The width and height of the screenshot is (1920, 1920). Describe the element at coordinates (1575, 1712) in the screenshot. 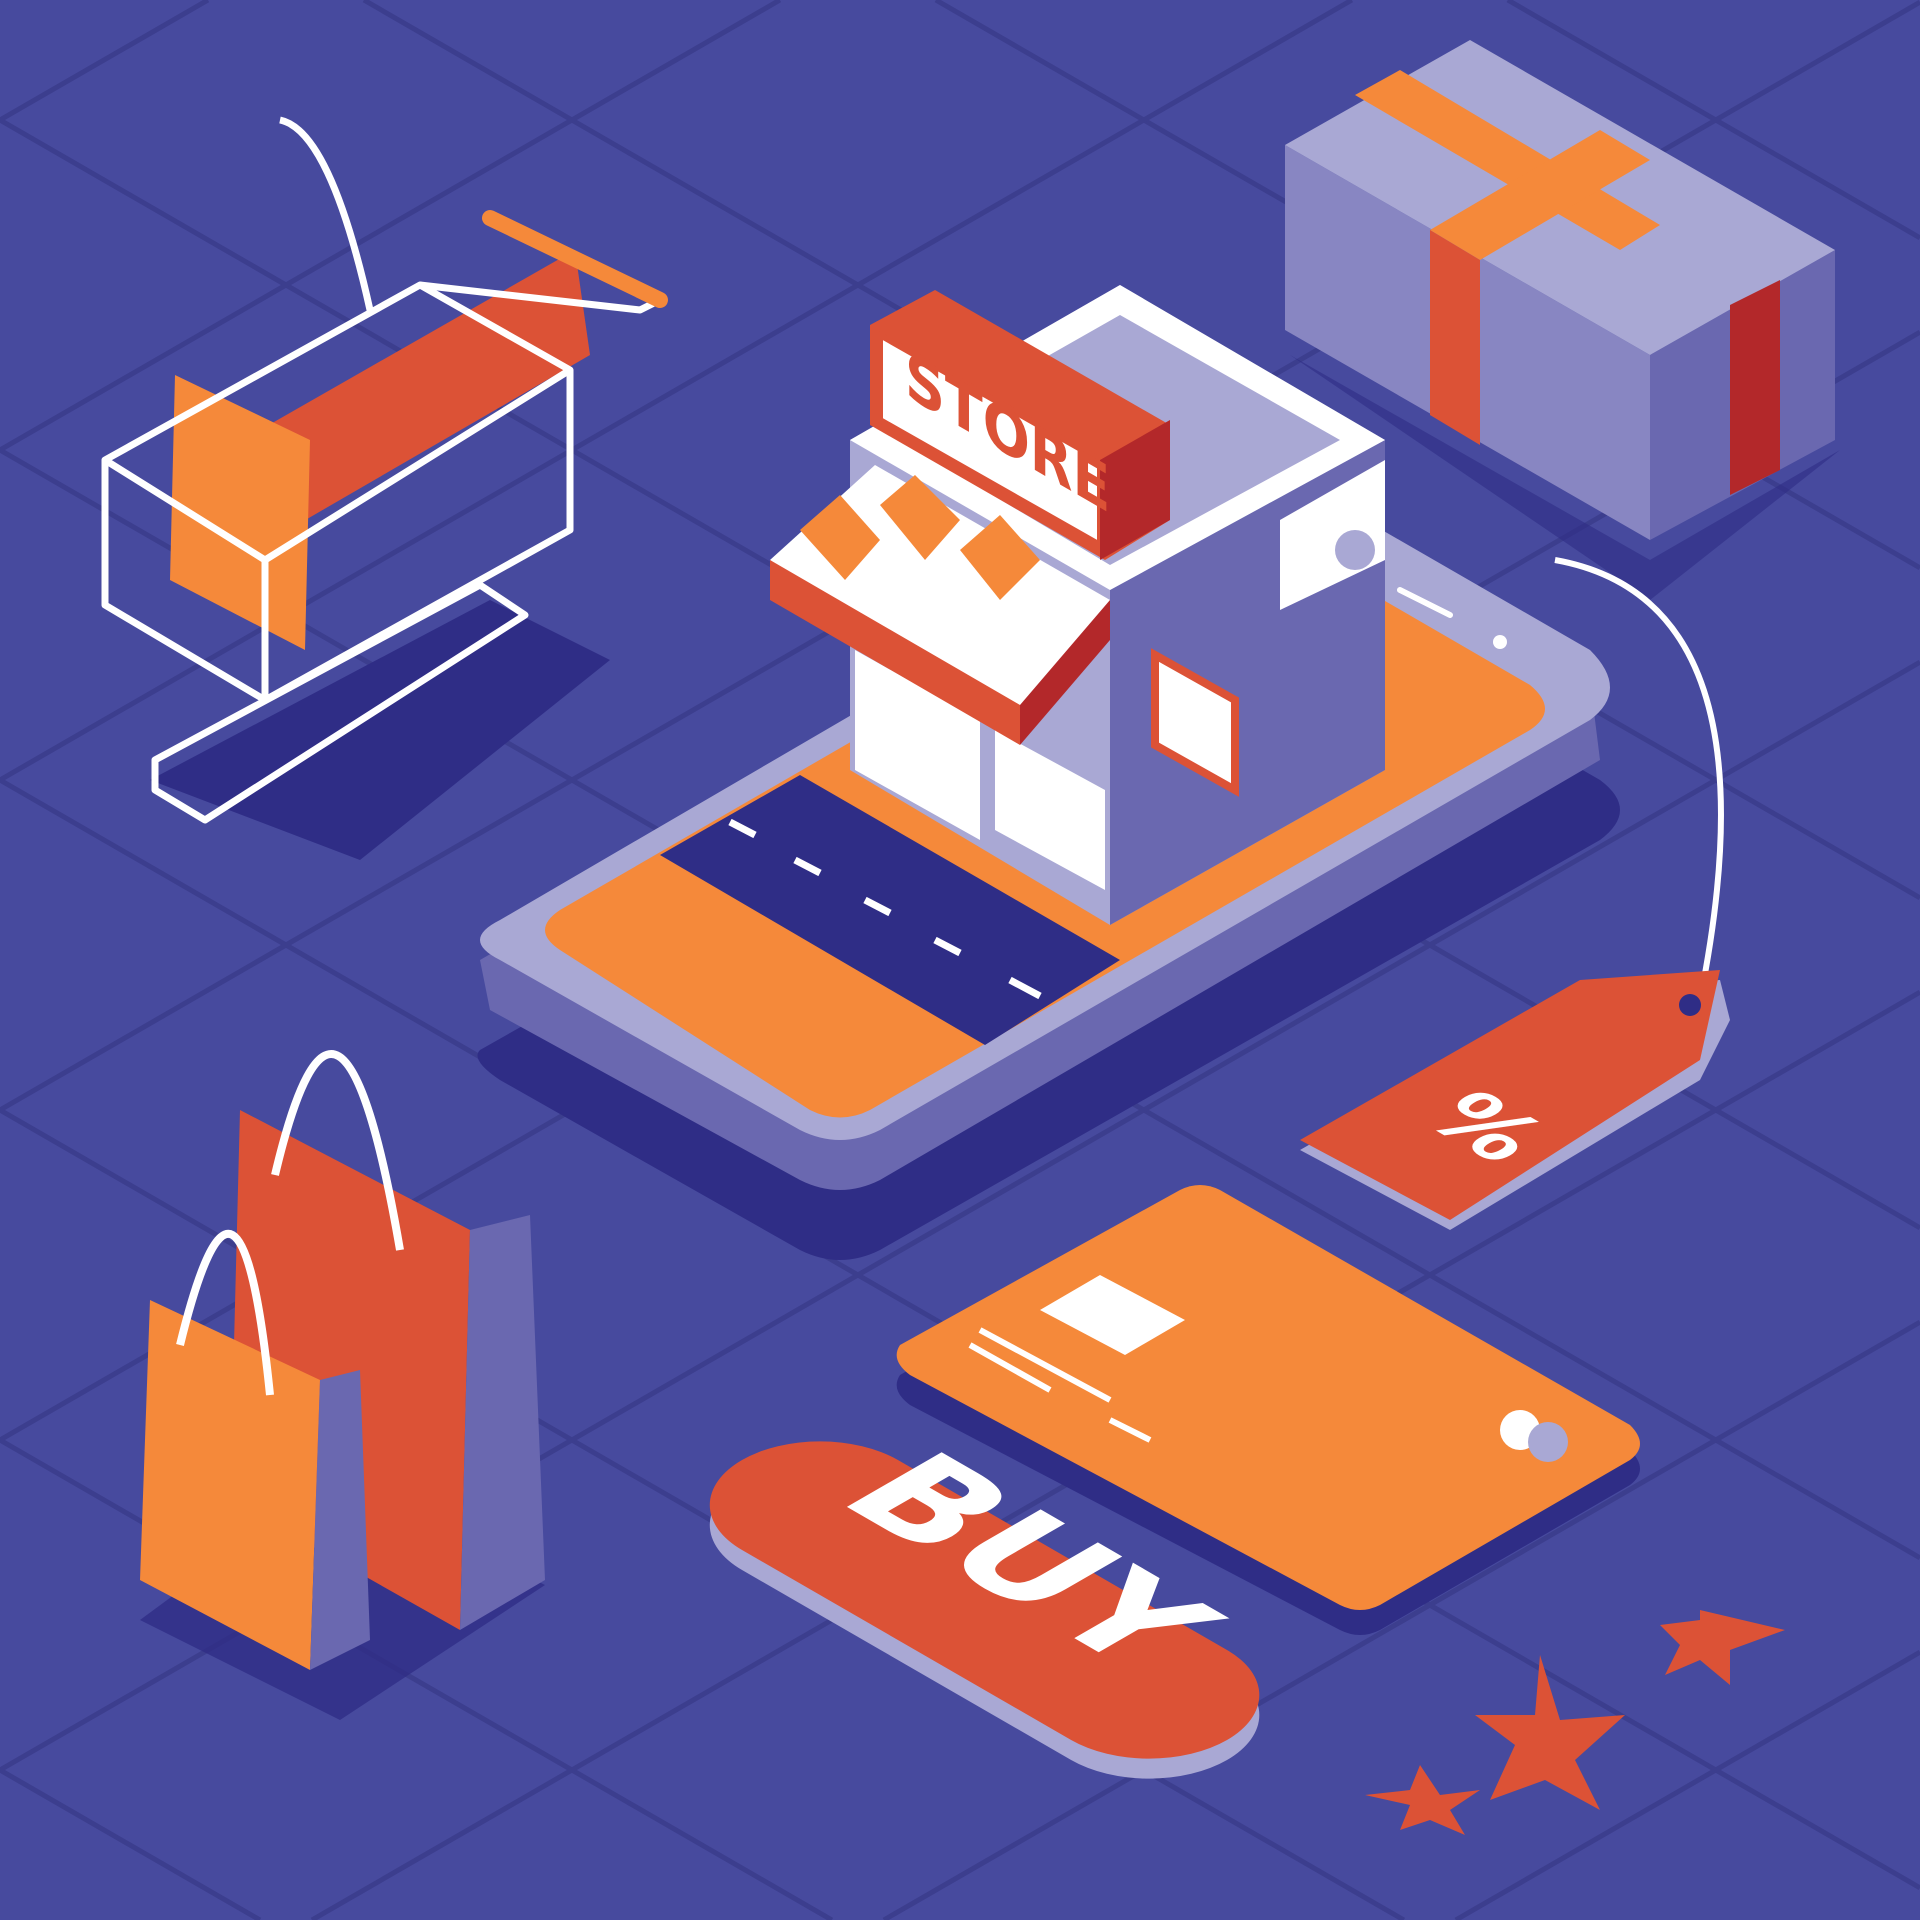

I see `star-icon` at that location.